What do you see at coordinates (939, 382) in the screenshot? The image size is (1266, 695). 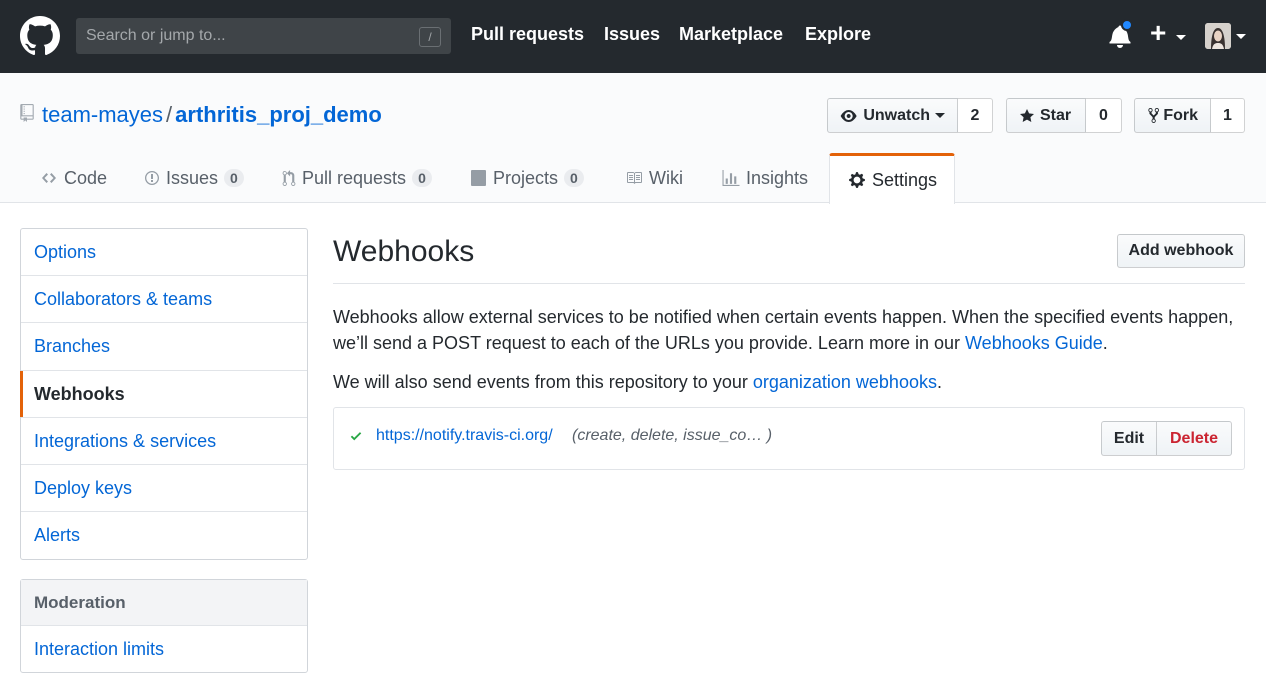 I see `org-webhooks-note-end: .` at bounding box center [939, 382].